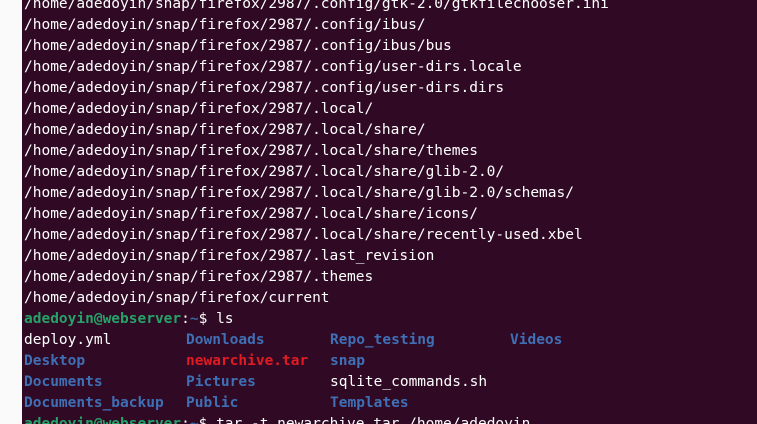 This screenshot has height=424, width=757. I want to click on window-edge, so click(11, 212).